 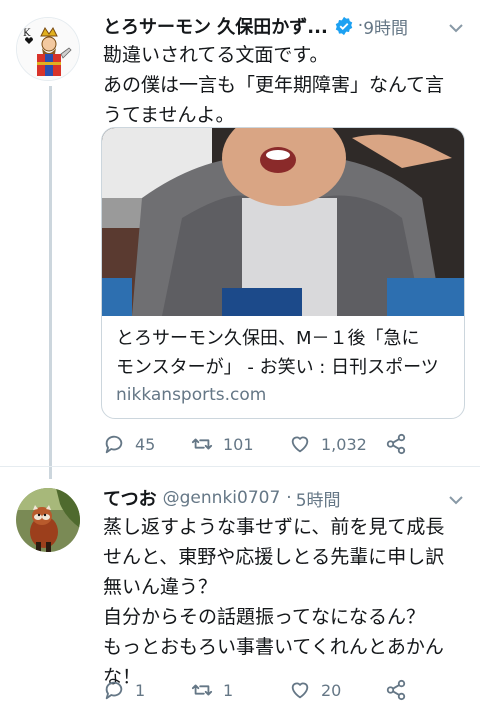 I want to click on tweet-header: てつお @gennki0707 · 5時間, so click(x=222, y=498).